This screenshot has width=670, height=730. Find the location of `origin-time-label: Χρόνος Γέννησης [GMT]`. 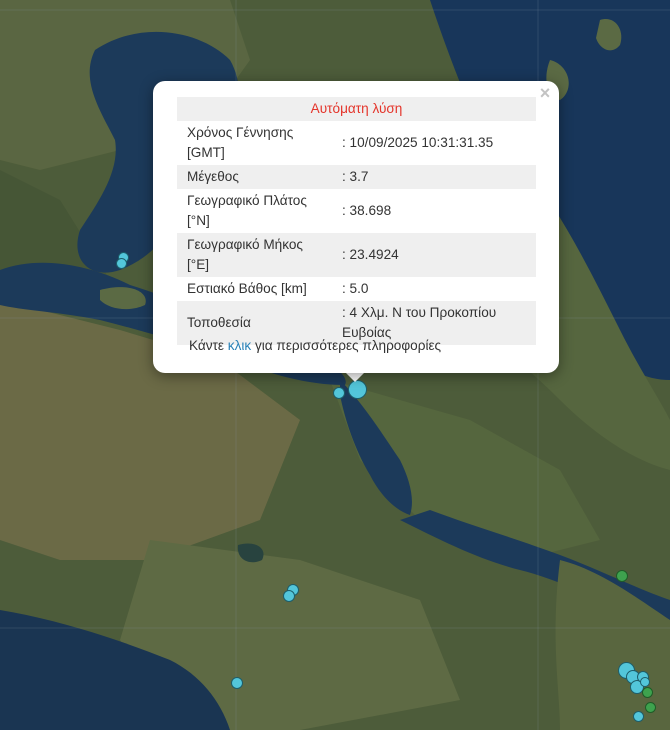

origin-time-label: Χρόνος Γέννησης [GMT] is located at coordinates (240, 142).